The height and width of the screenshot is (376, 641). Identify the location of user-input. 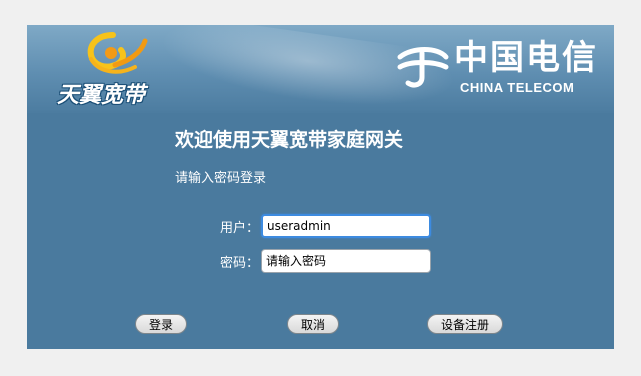
(346, 226).